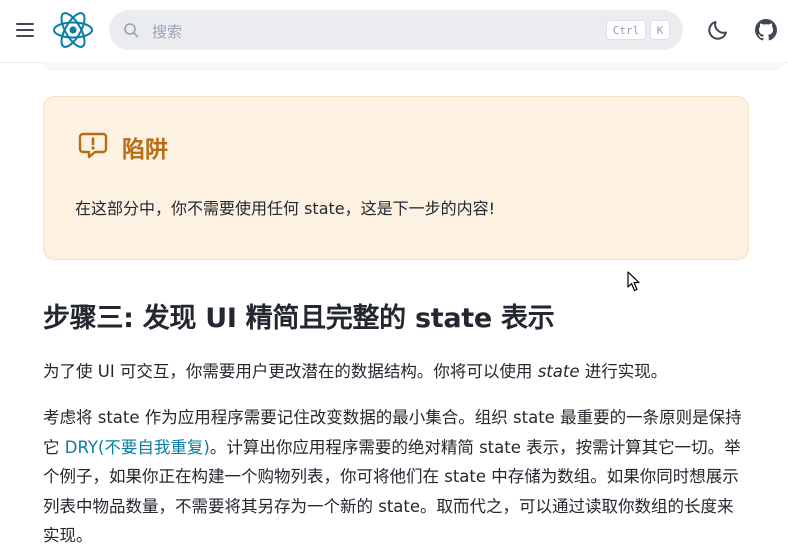  What do you see at coordinates (145, 150) in the screenshot?
I see `callout-title: 陷阱` at bounding box center [145, 150].